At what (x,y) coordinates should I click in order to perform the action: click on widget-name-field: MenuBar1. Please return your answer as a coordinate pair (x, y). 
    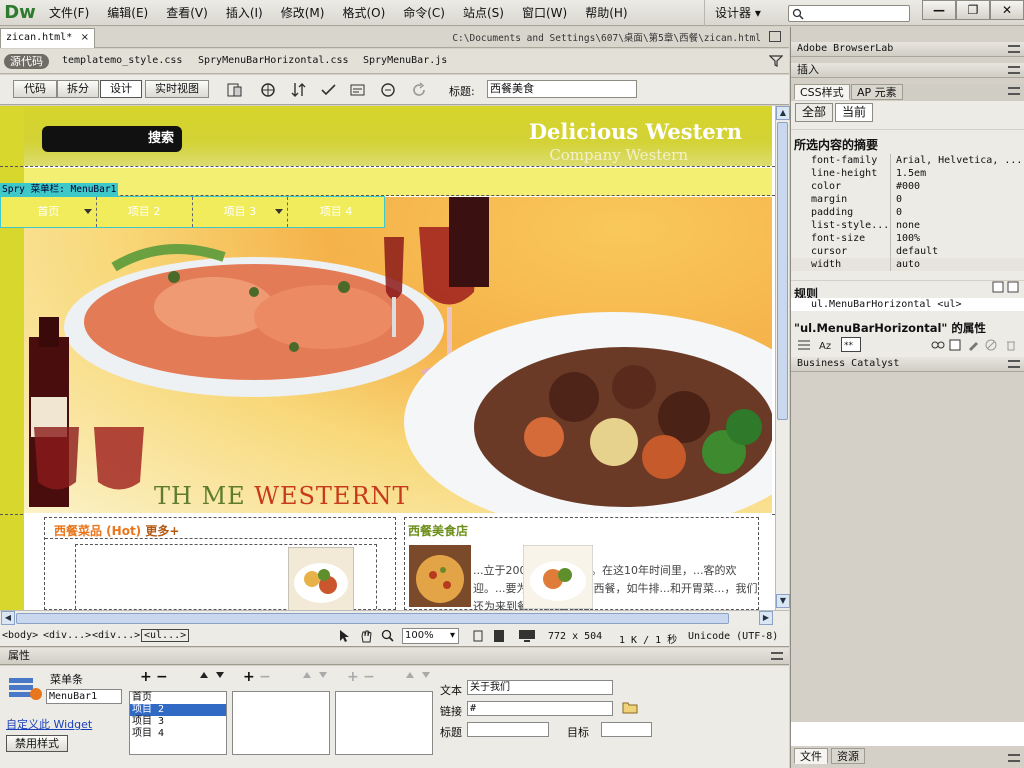
    Looking at the image, I should click on (84, 696).